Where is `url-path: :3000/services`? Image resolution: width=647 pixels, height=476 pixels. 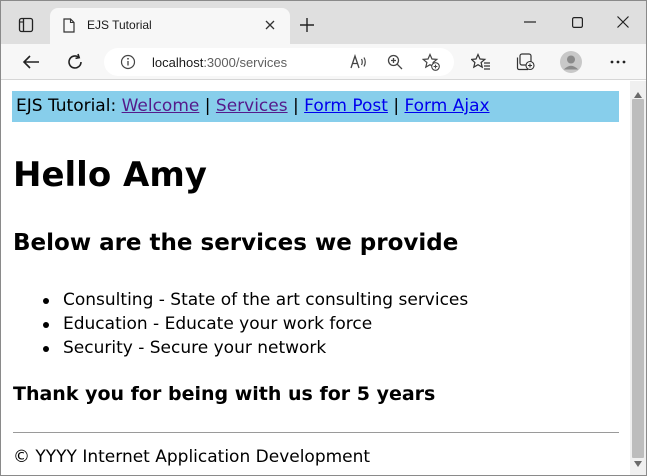
url-path: :3000/services is located at coordinates (245, 62).